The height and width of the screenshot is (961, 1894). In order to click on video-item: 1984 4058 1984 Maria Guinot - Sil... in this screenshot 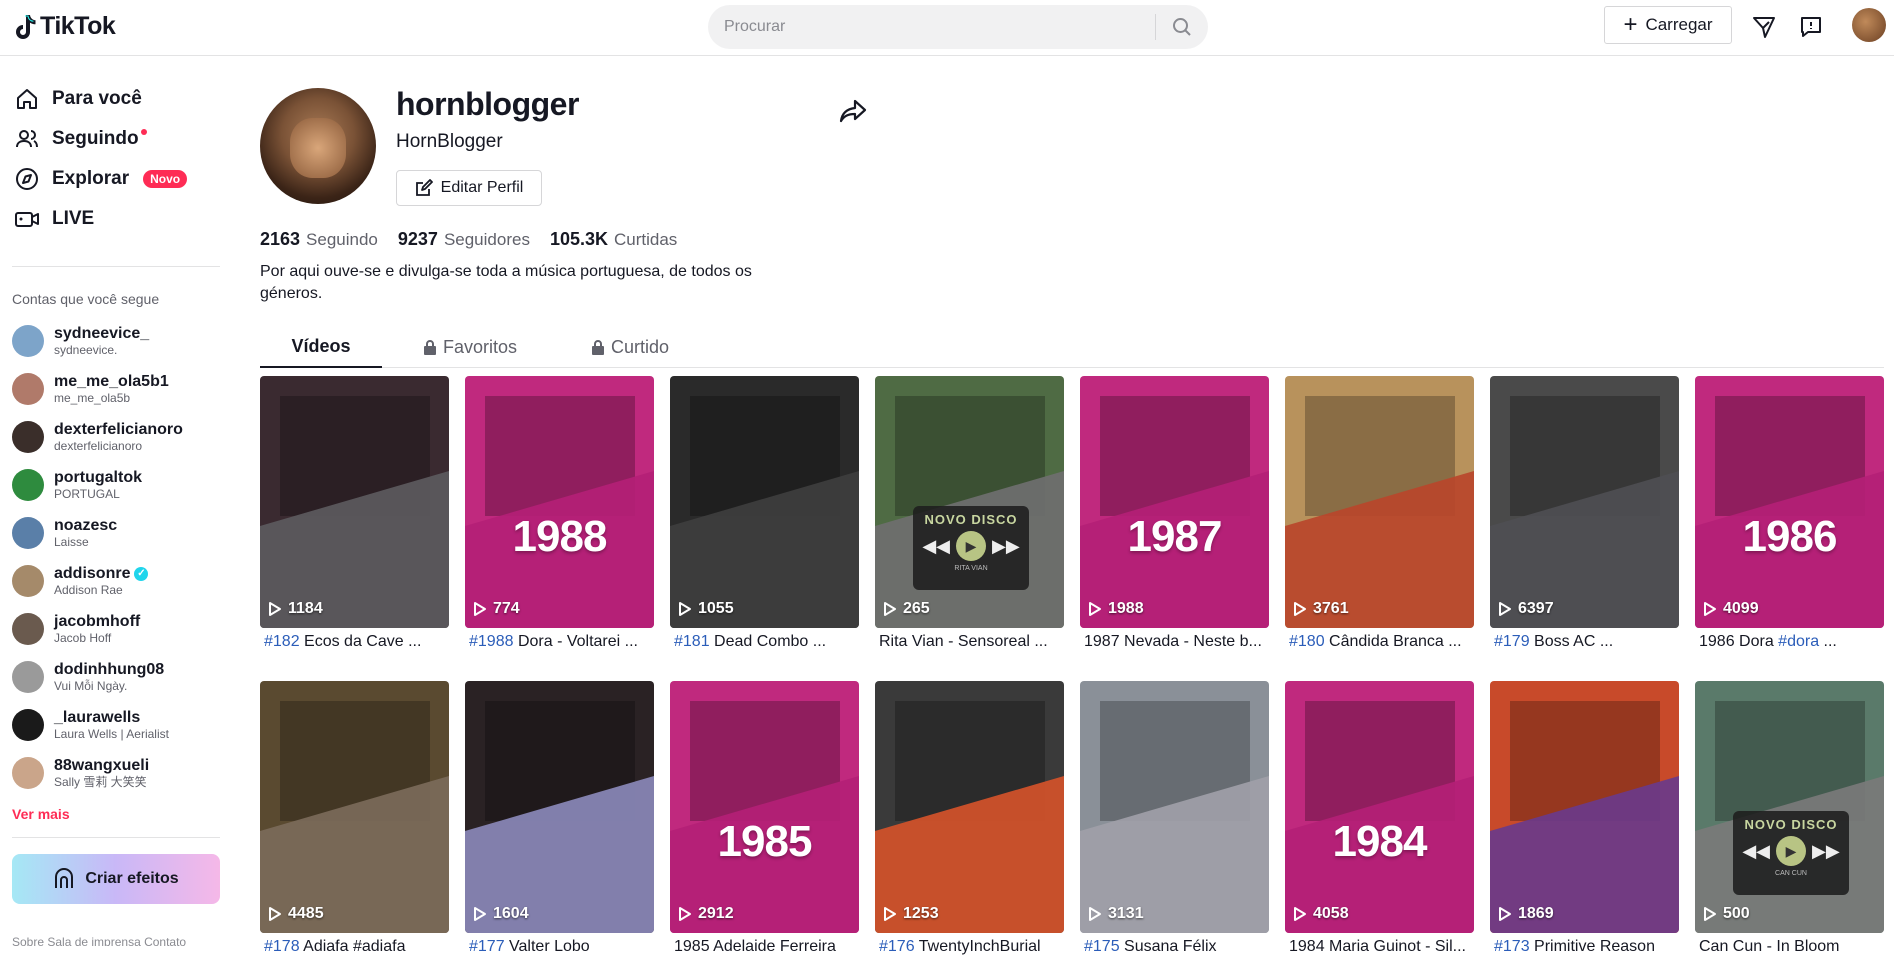, I will do `click(1379, 821)`.